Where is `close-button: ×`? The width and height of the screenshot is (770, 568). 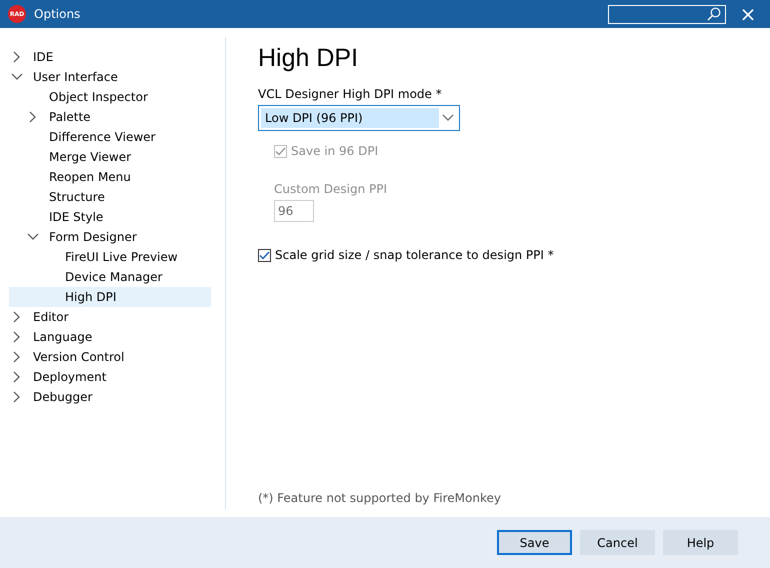
close-button: × is located at coordinates (748, 14).